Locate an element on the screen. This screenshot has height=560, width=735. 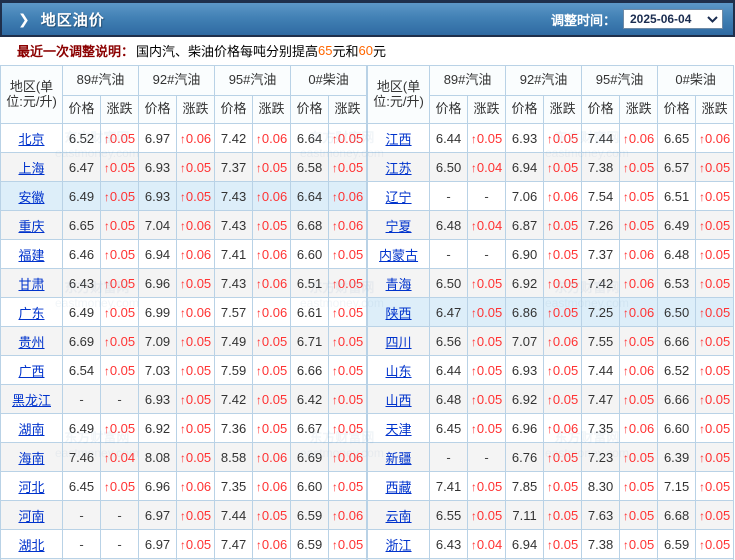
price-cell: 7.44 is located at coordinates (601, 370).